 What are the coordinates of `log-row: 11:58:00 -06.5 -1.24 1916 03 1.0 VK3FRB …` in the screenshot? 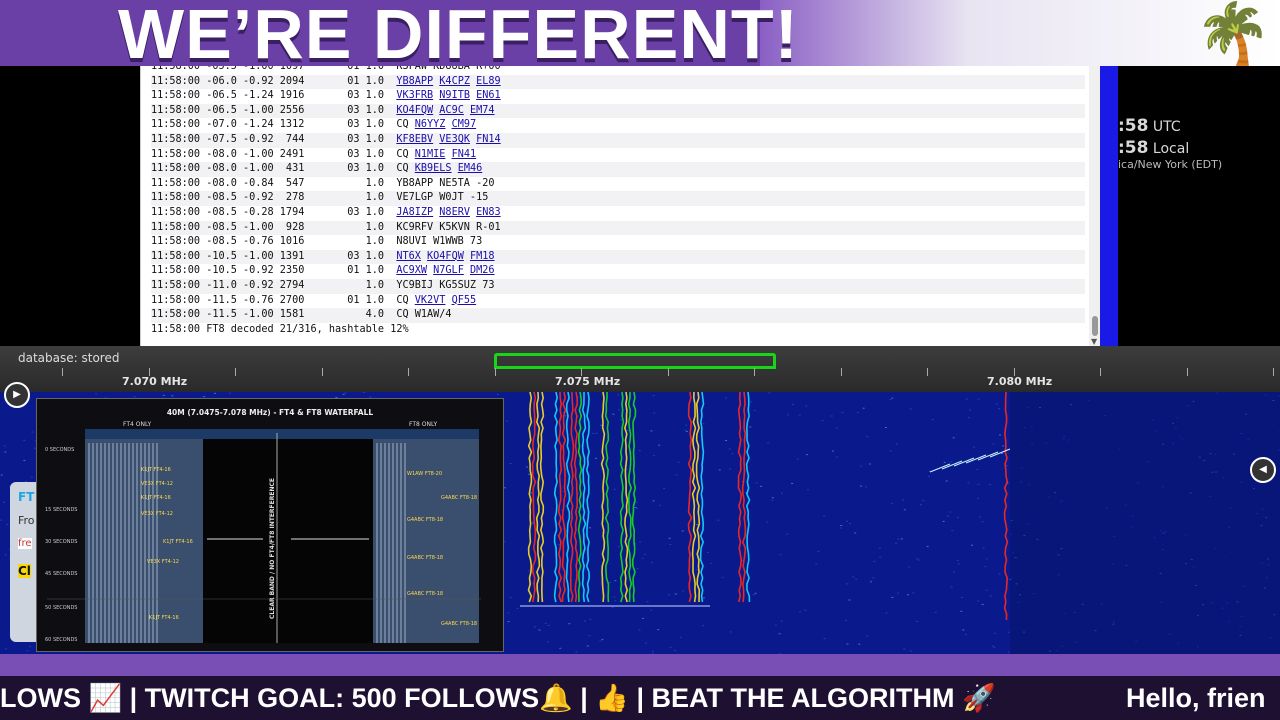 It's located at (618, 96).